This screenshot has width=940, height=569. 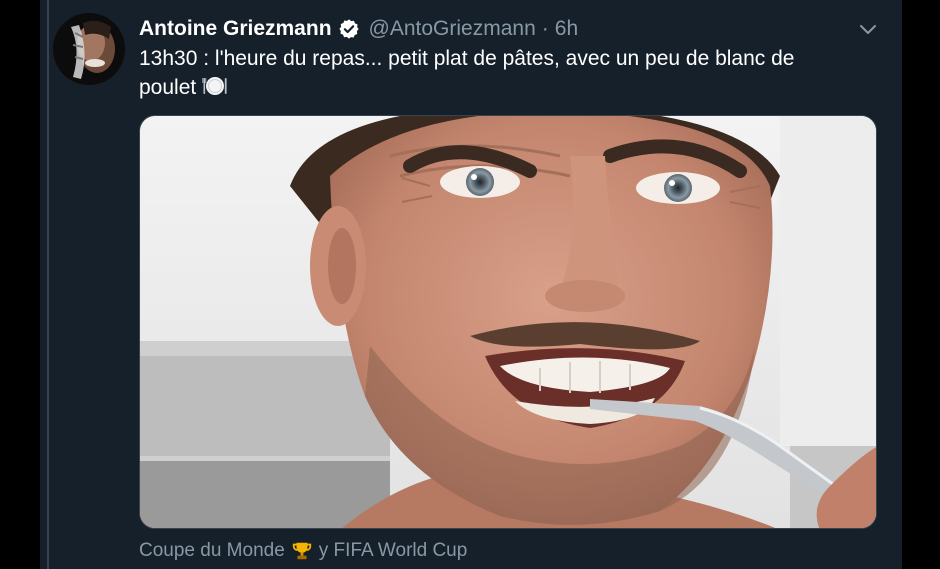 I want to click on avatar-image, so click(x=89, y=49).